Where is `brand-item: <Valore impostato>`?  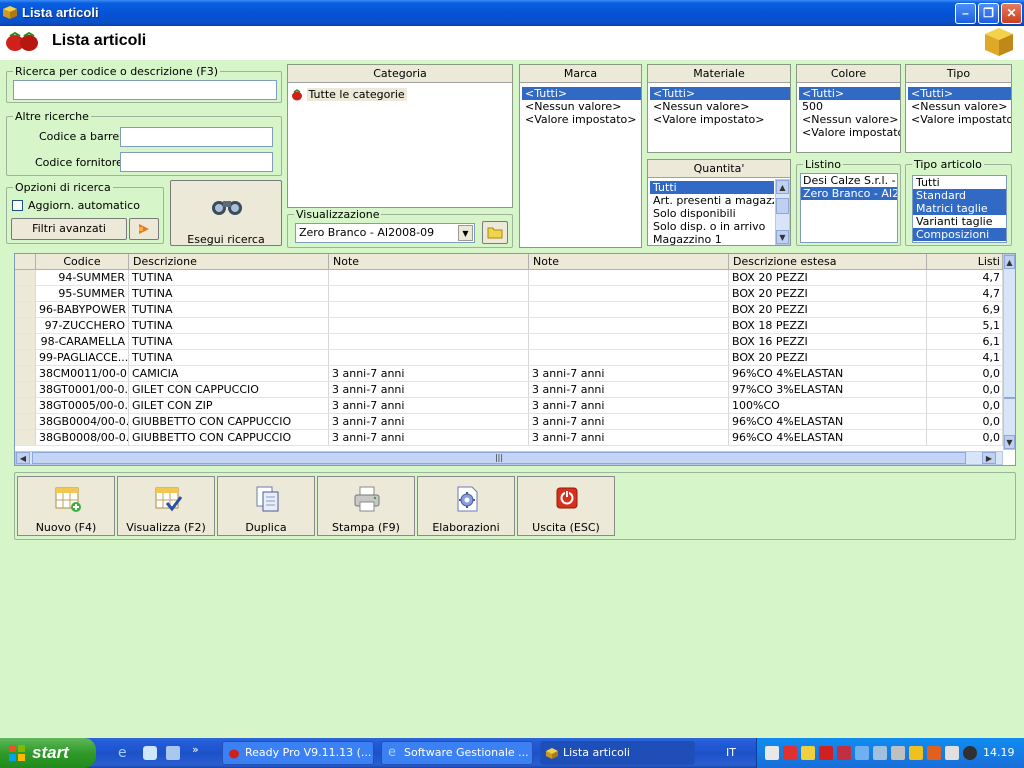
brand-item: <Valore impostato> is located at coordinates (581, 119).